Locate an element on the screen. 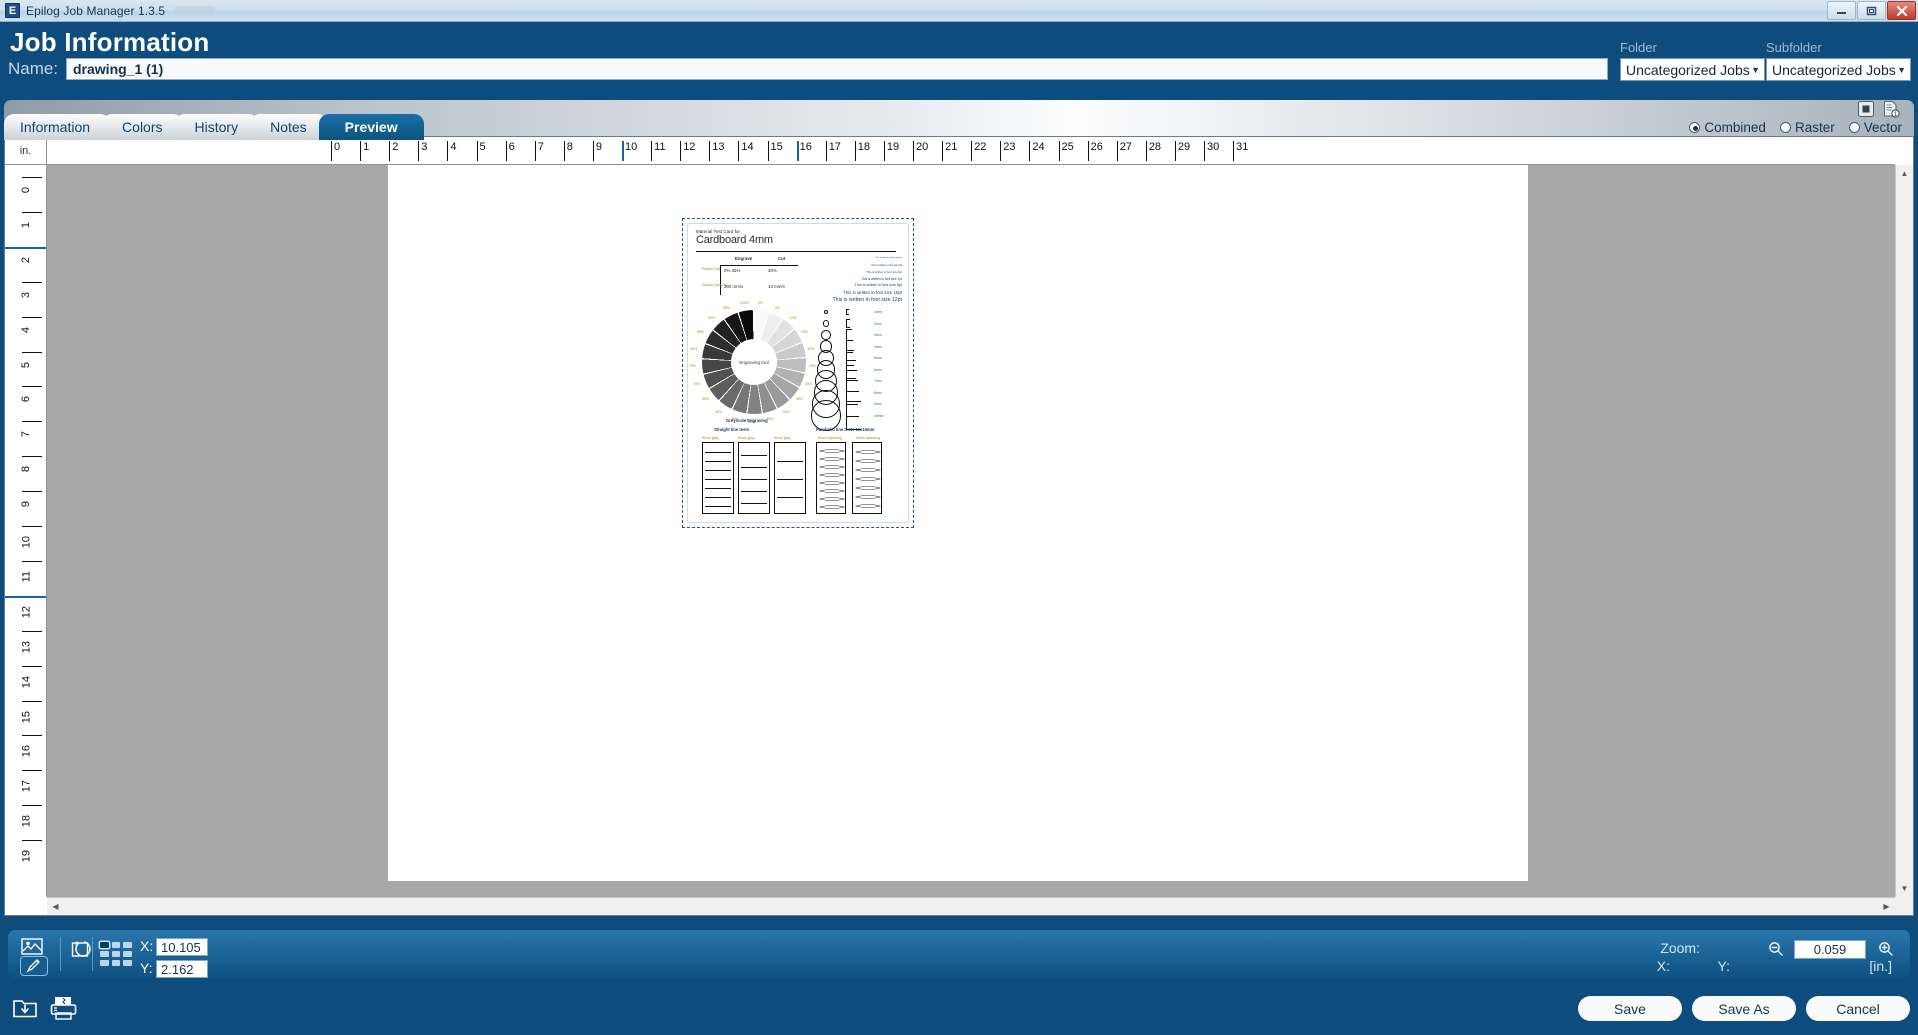 The height and width of the screenshot is (1035, 1918). pencil-tool-icon is located at coordinates (34, 966).